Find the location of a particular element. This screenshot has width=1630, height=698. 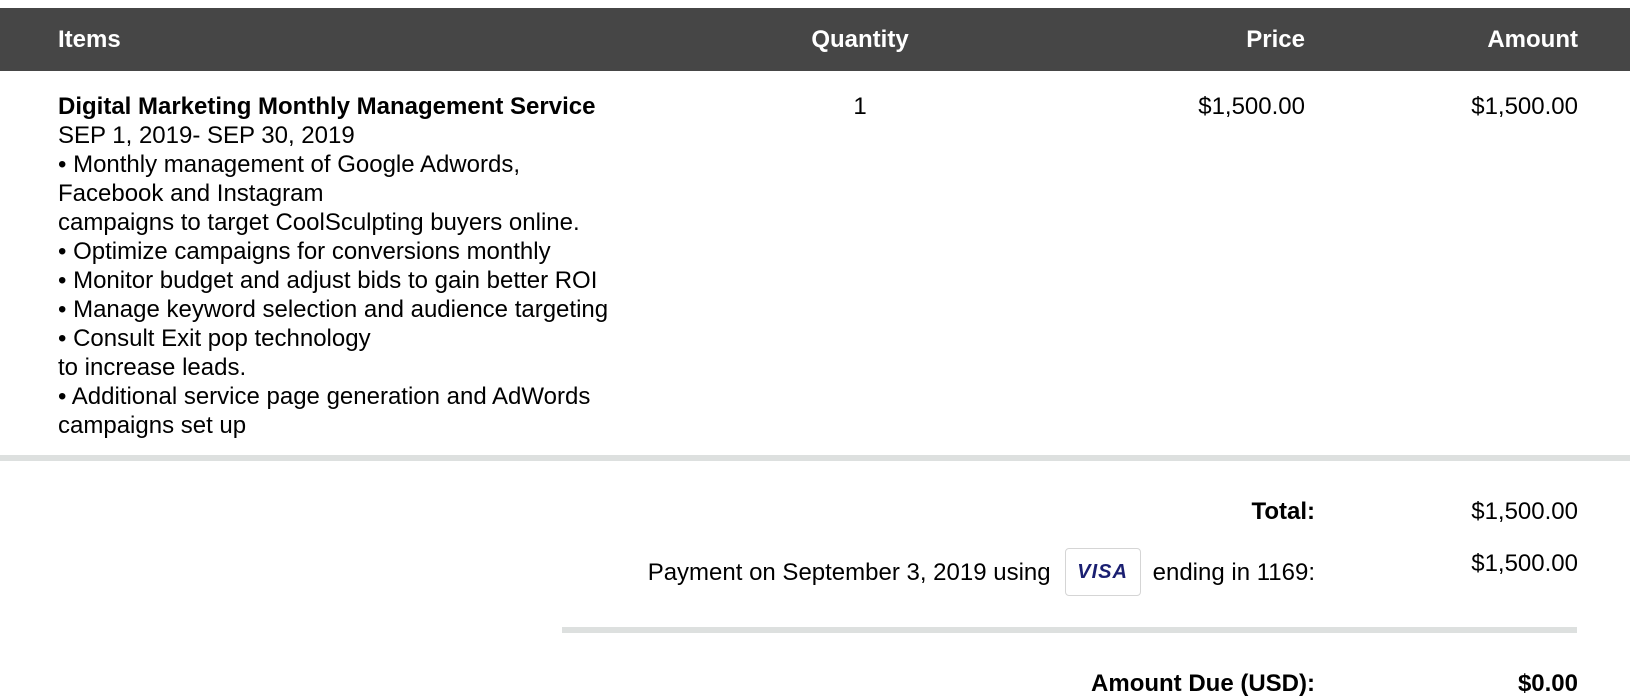

item-description-line: • Monthly management of Google Adwords, is located at coordinates (289, 164).